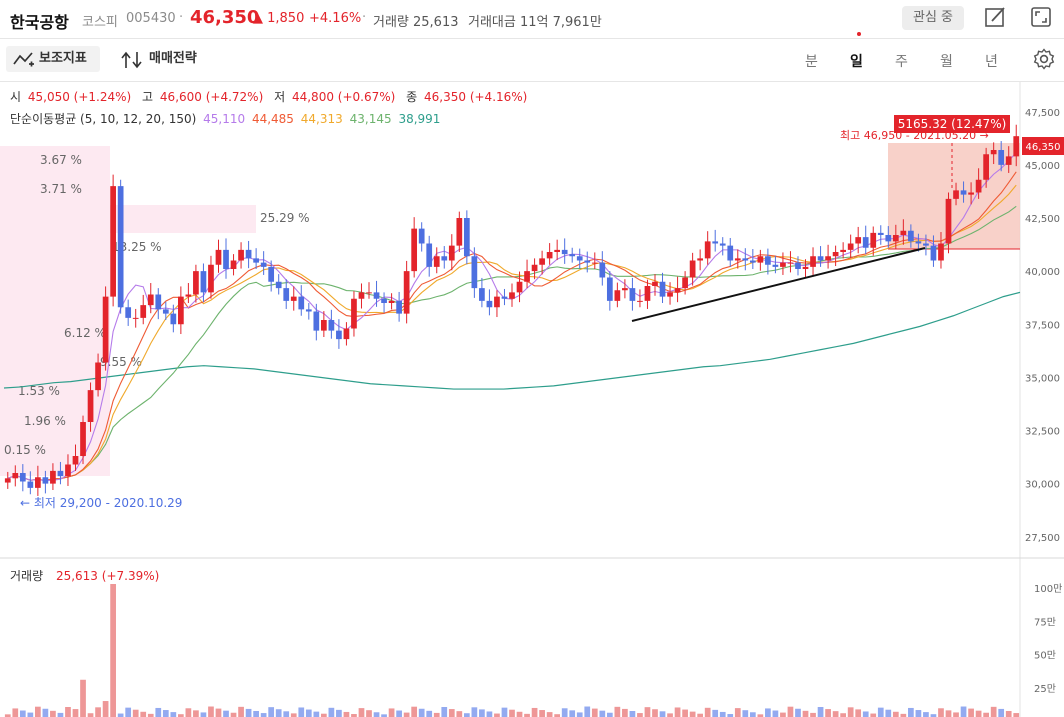 The height and width of the screenshot is (717, 1064). What do you see at coordinates (1042, 485) in the screenshot?
I see `price-tick-label: 30,000` at bounding box center [1042, 485].